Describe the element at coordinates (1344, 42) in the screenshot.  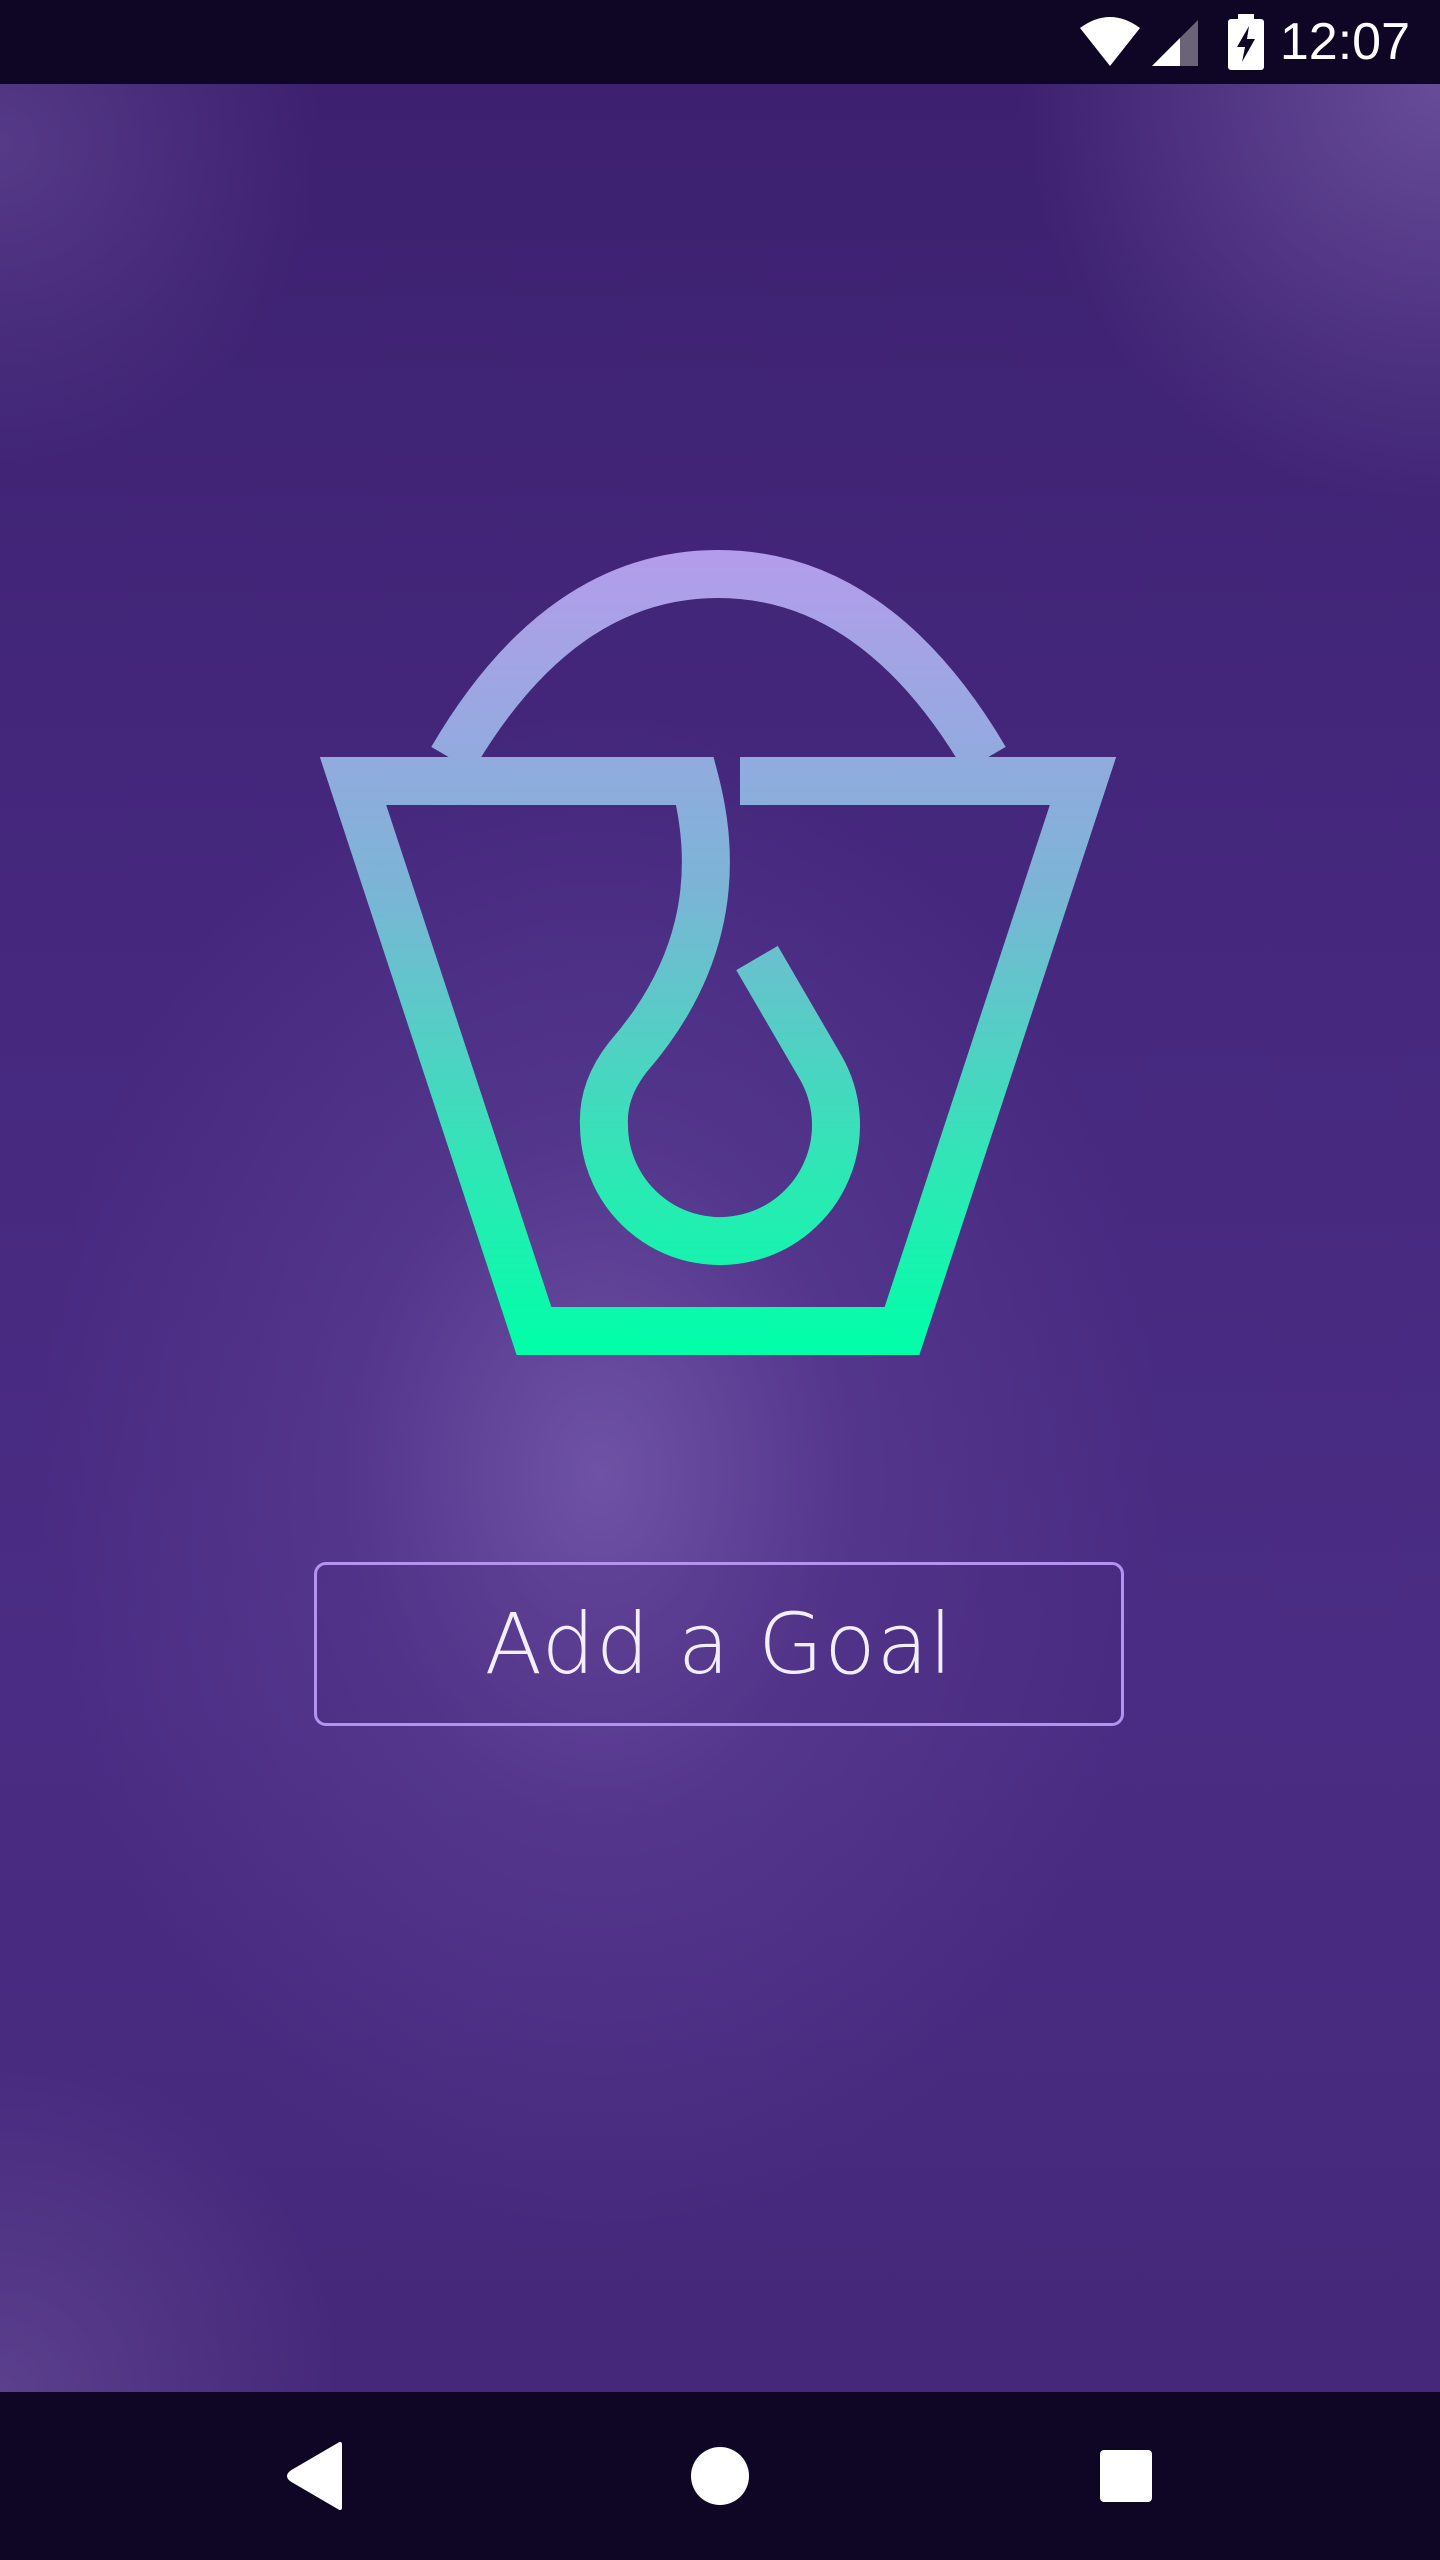
I see `status-time: 12:07` at that location.